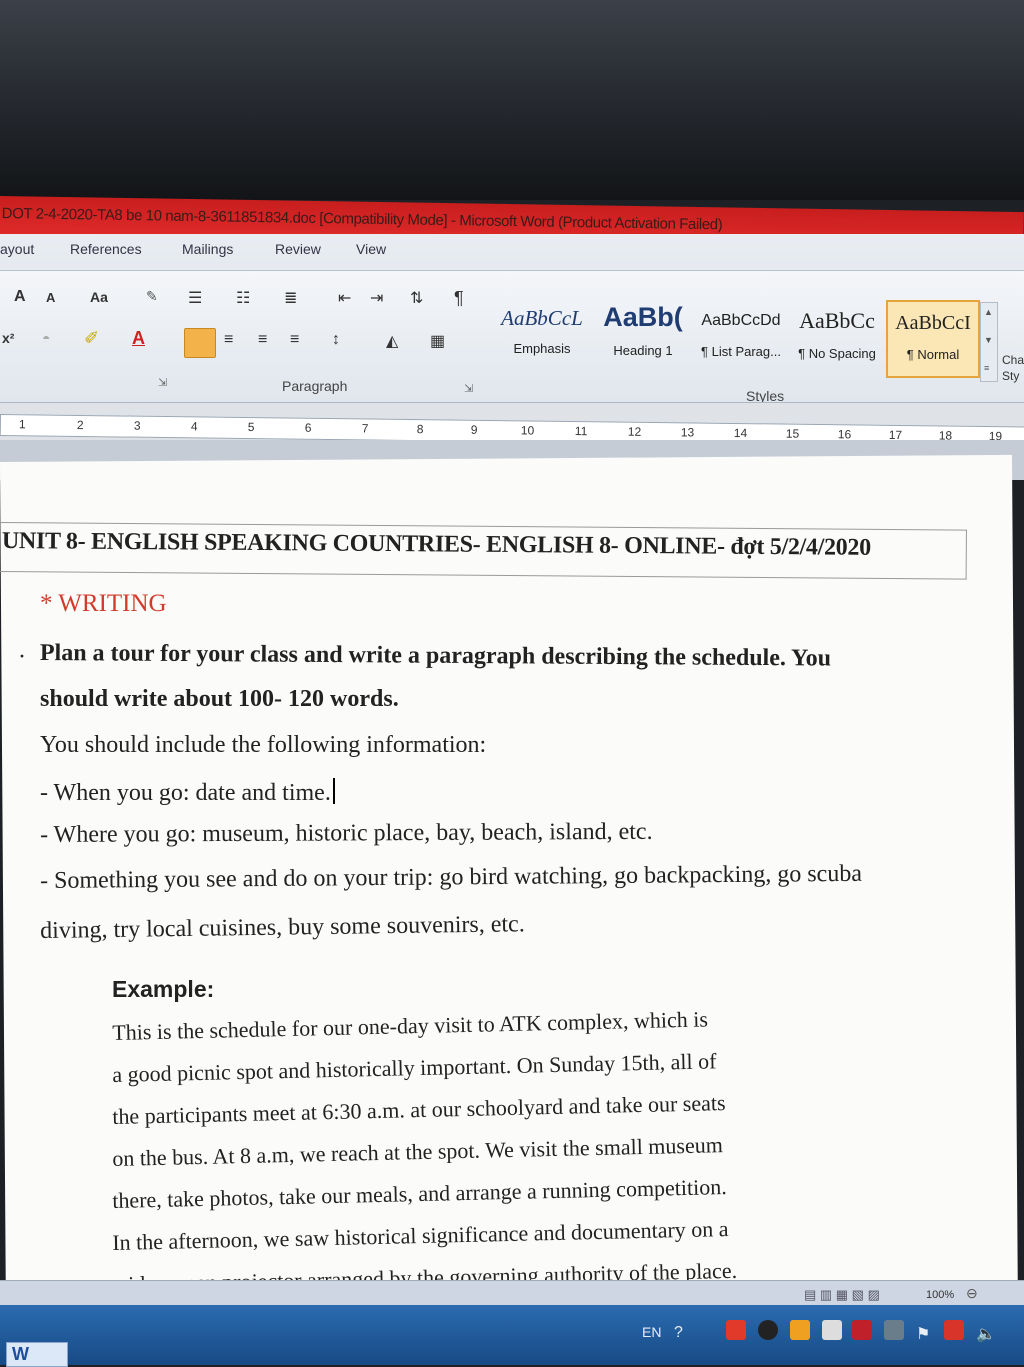 This screenshot has height=1367, width=1024. Describe the element at coordinates (333, 791) in the screenshot. I see `text-cursor` at that location.